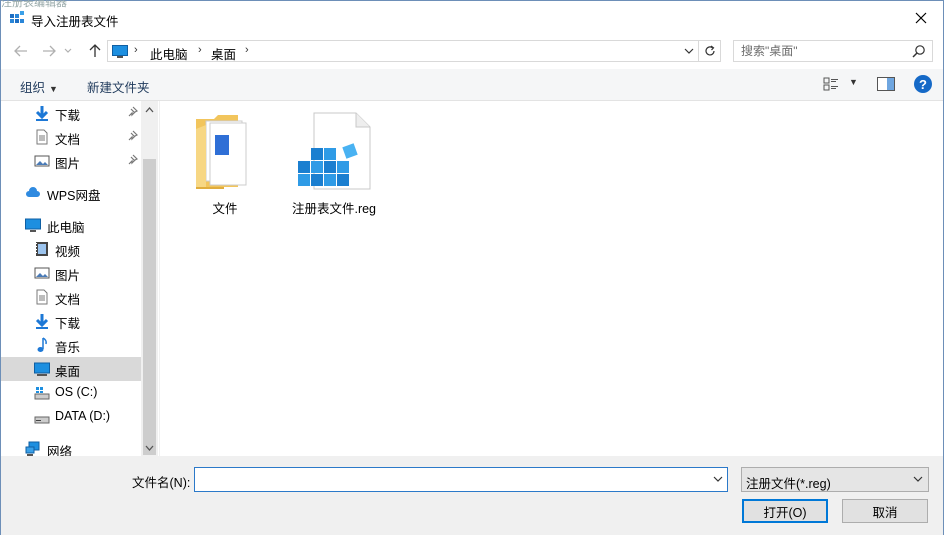 The image size is (944, 535). Describe the element at coordinates (68, 300) in the screenshot. I see `sidebar-item-label: 文档` at that location.